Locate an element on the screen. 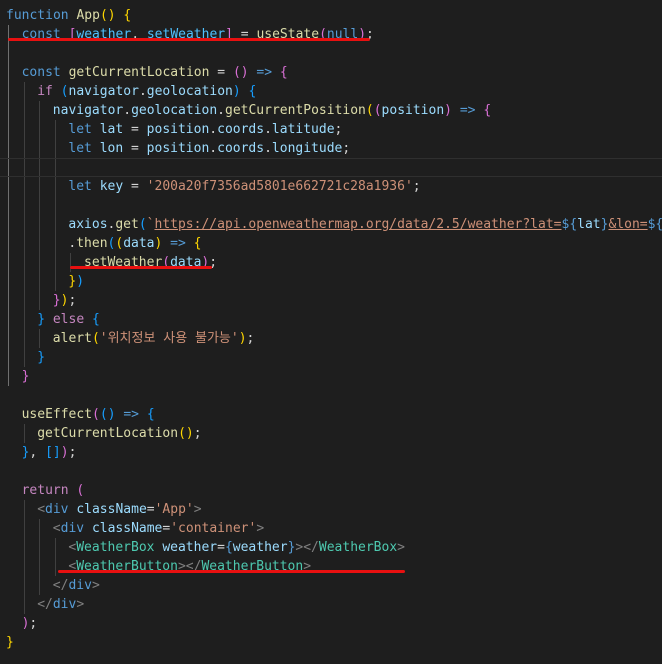  code-line: getCurrentLocation(); is located at coordinates (103, 433).